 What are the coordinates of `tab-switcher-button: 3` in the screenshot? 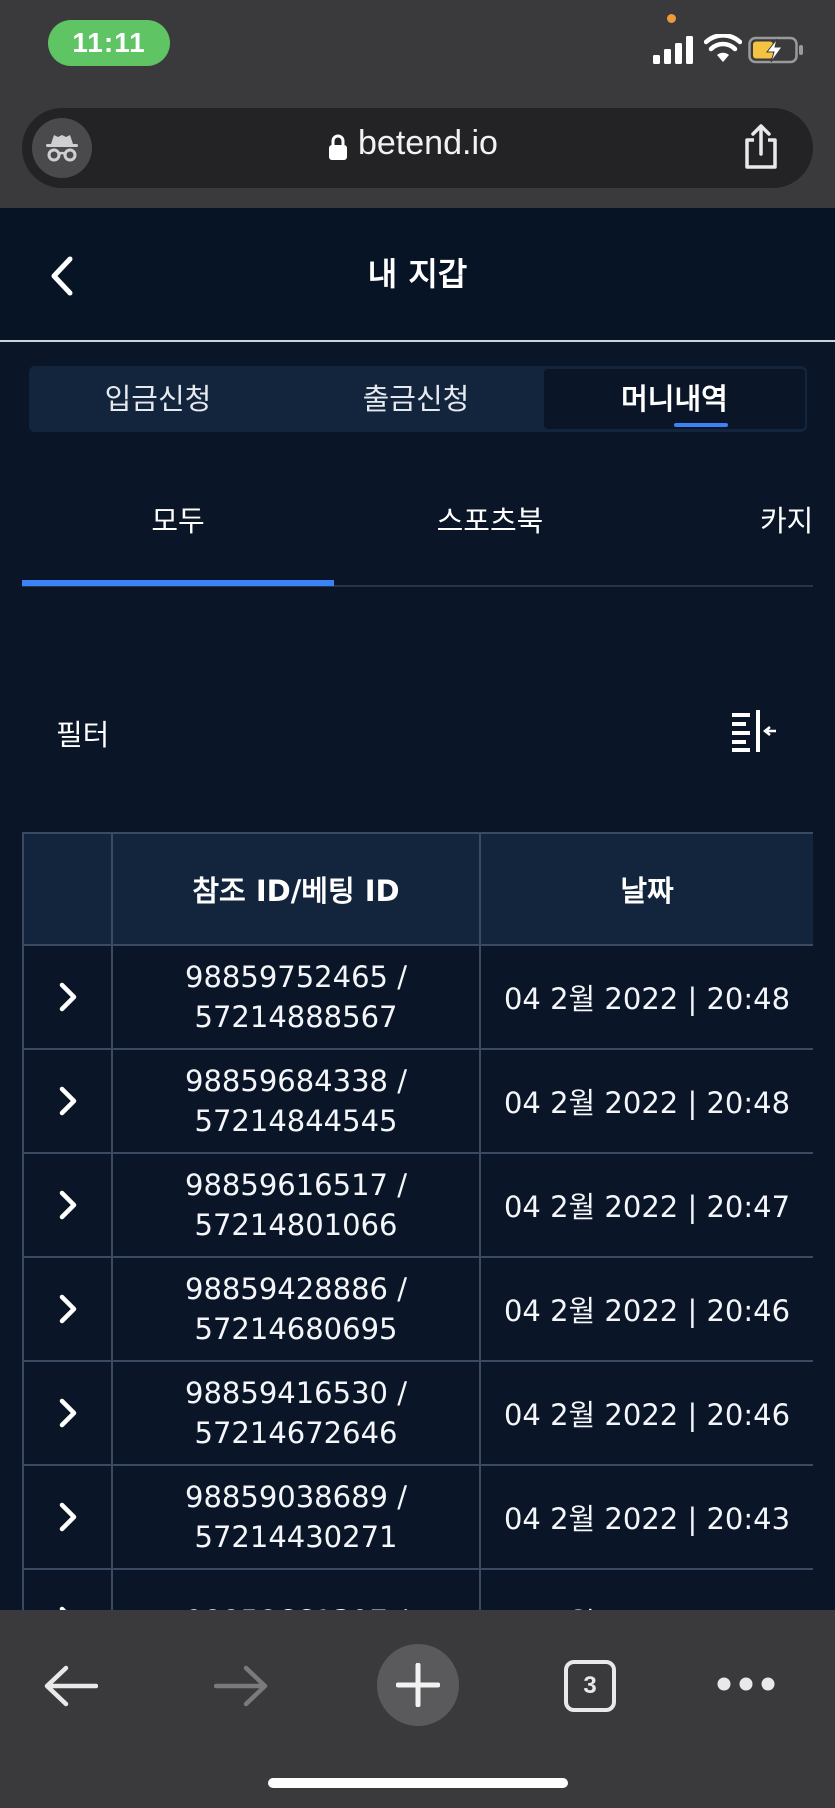 It's located at (590, 1686).